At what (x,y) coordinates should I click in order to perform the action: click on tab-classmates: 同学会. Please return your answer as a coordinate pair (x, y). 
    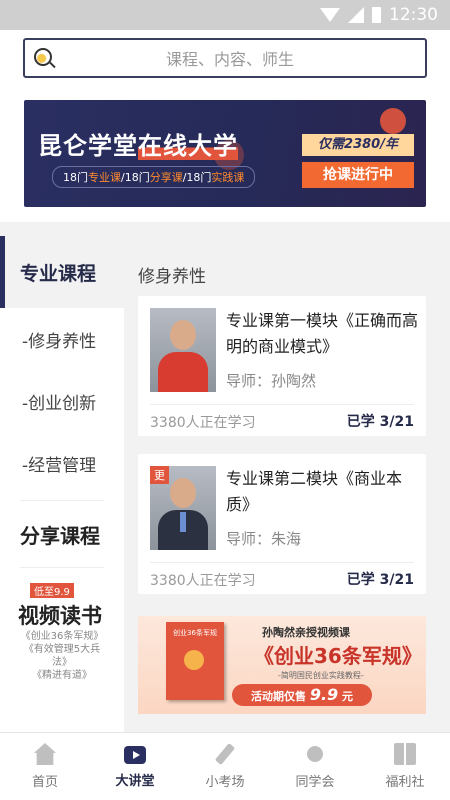
    Looking at the image, I should click on (315, 766).